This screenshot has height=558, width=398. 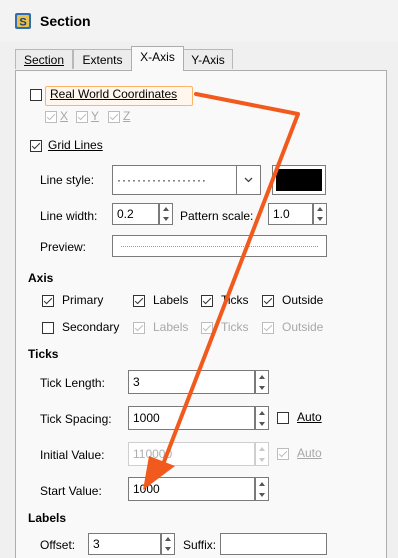 What do you see at coordinates (157, 58) in the screenshot?
I see `tab-x-axis: X-Axis` at bounding box center [157, 58].